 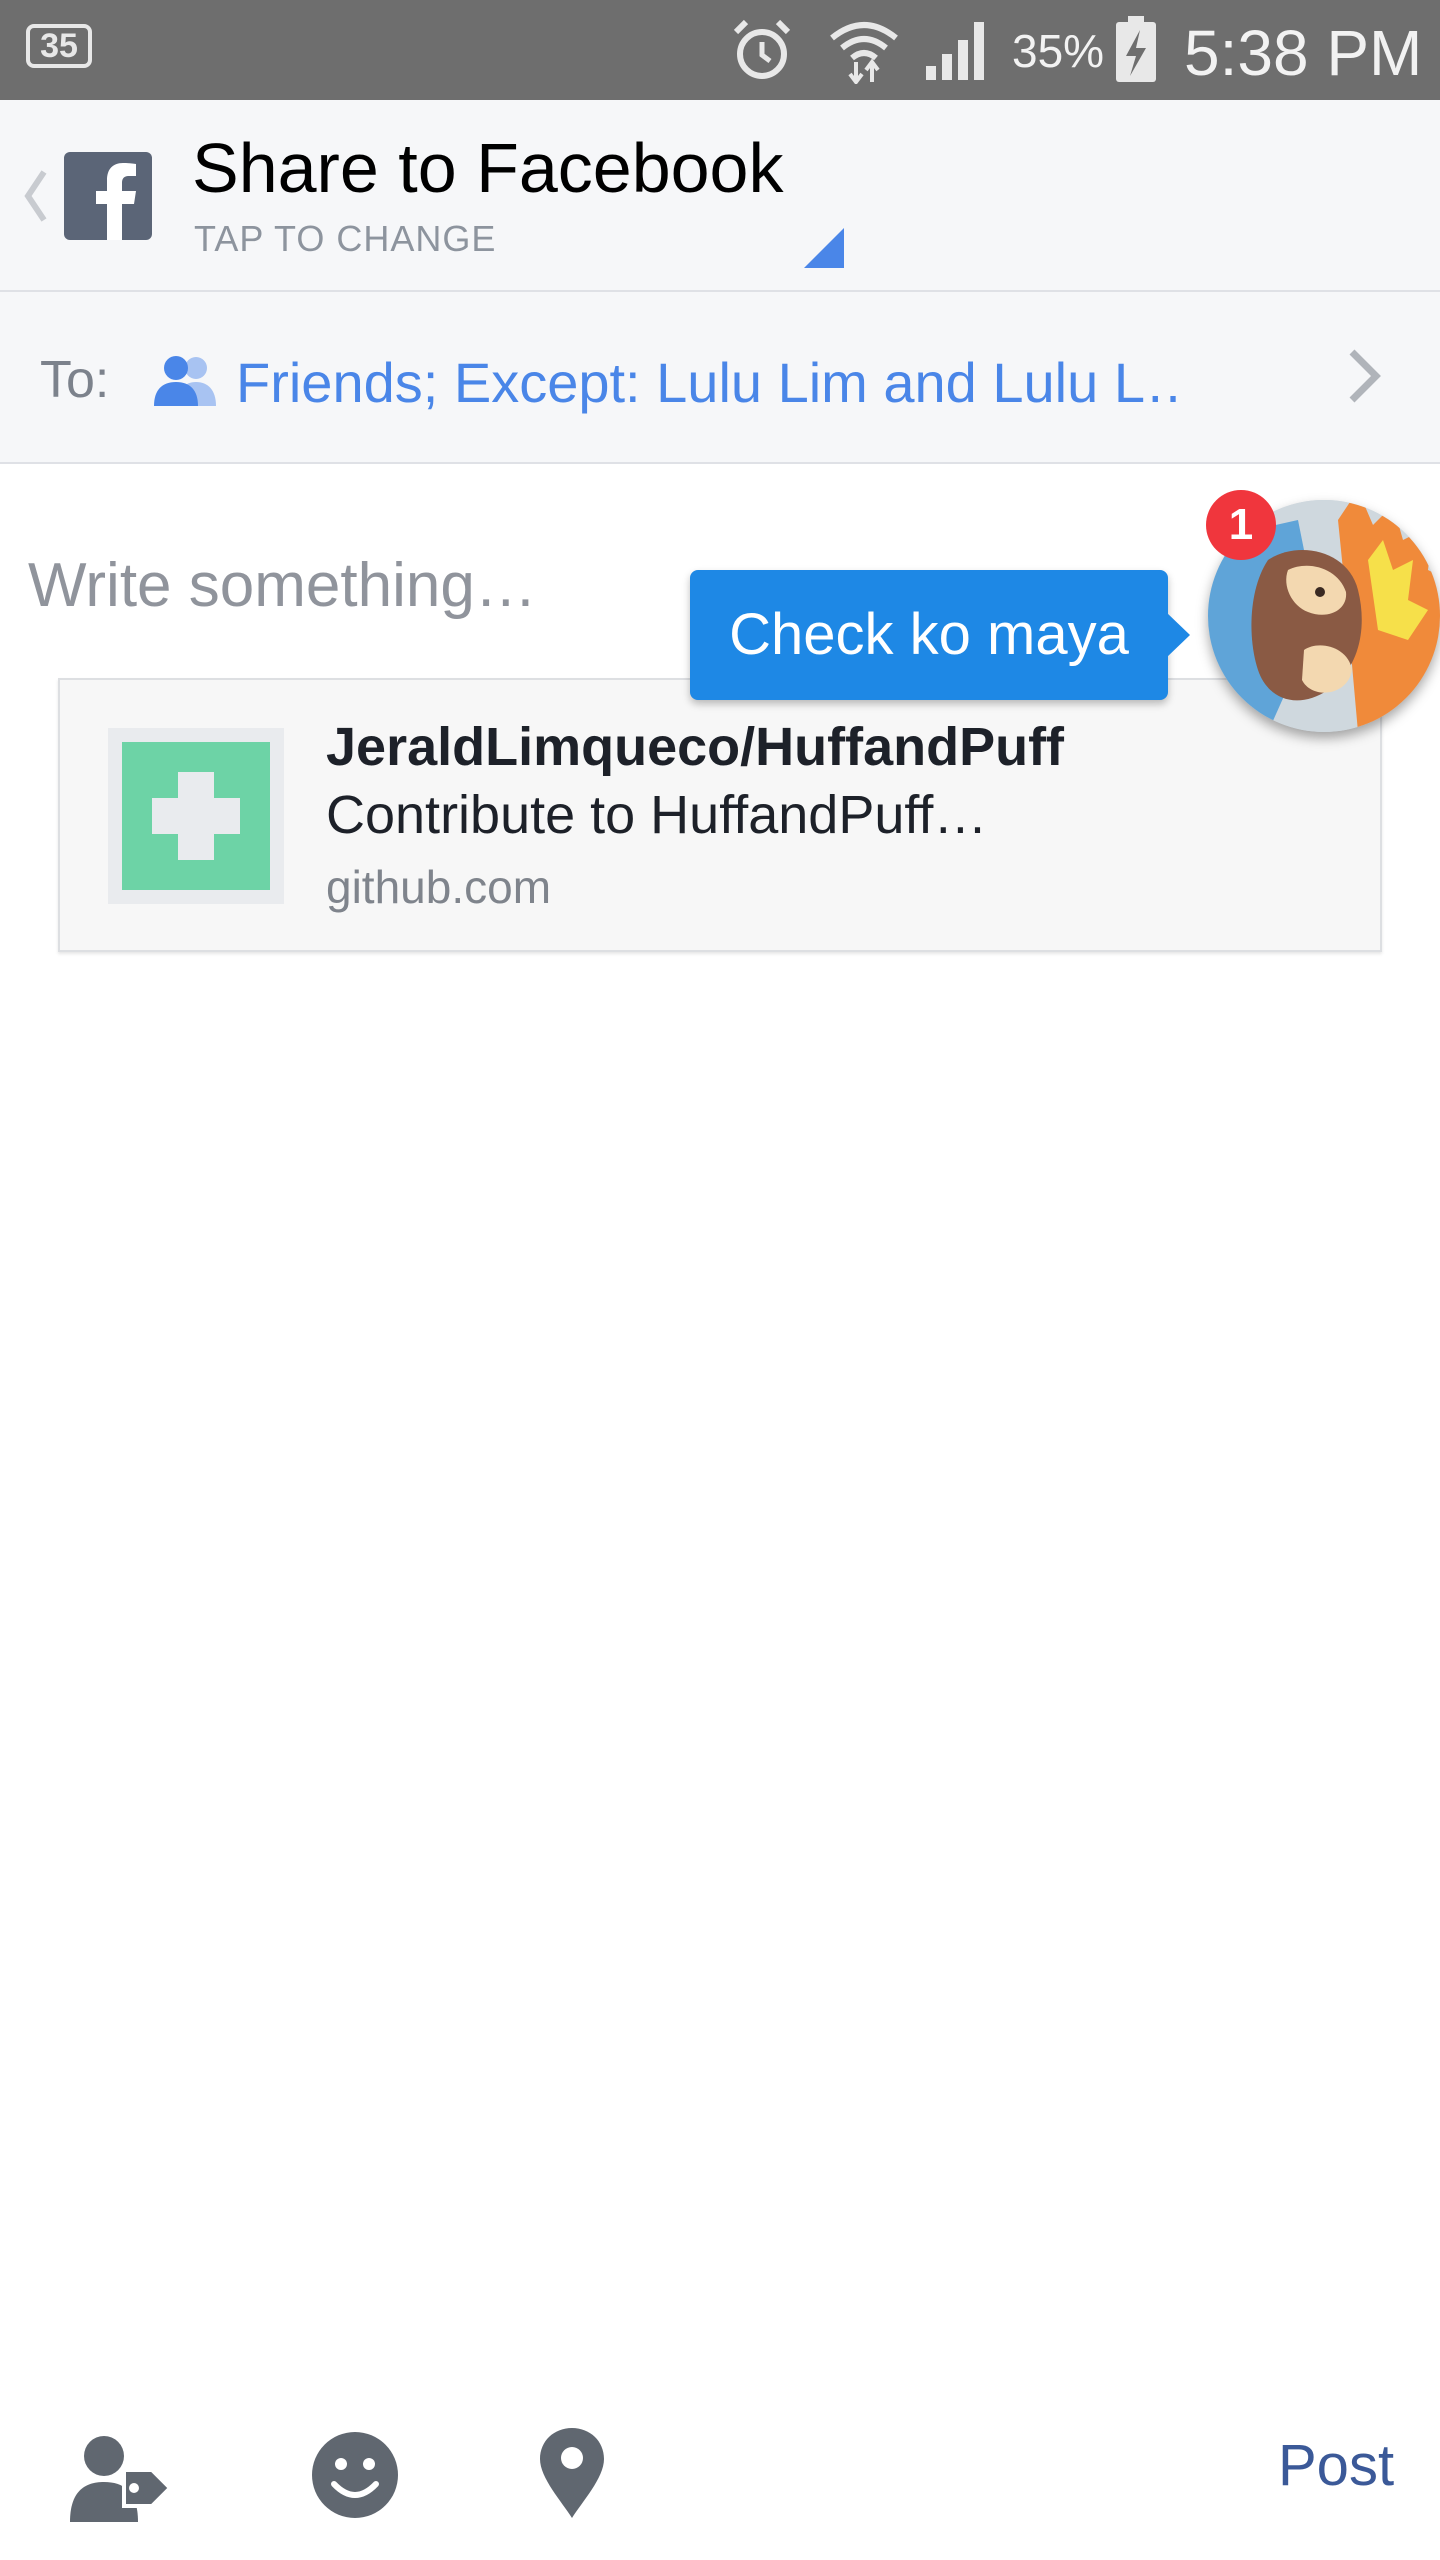 I want to click on location-icon, so click(x=572, y=2473).